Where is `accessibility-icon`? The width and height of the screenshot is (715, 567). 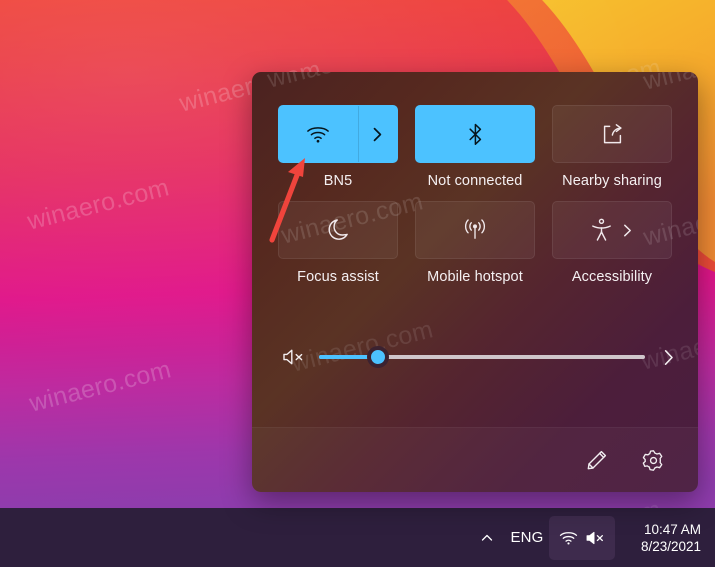 accessibility-icon is located at coordinates (601, 230).